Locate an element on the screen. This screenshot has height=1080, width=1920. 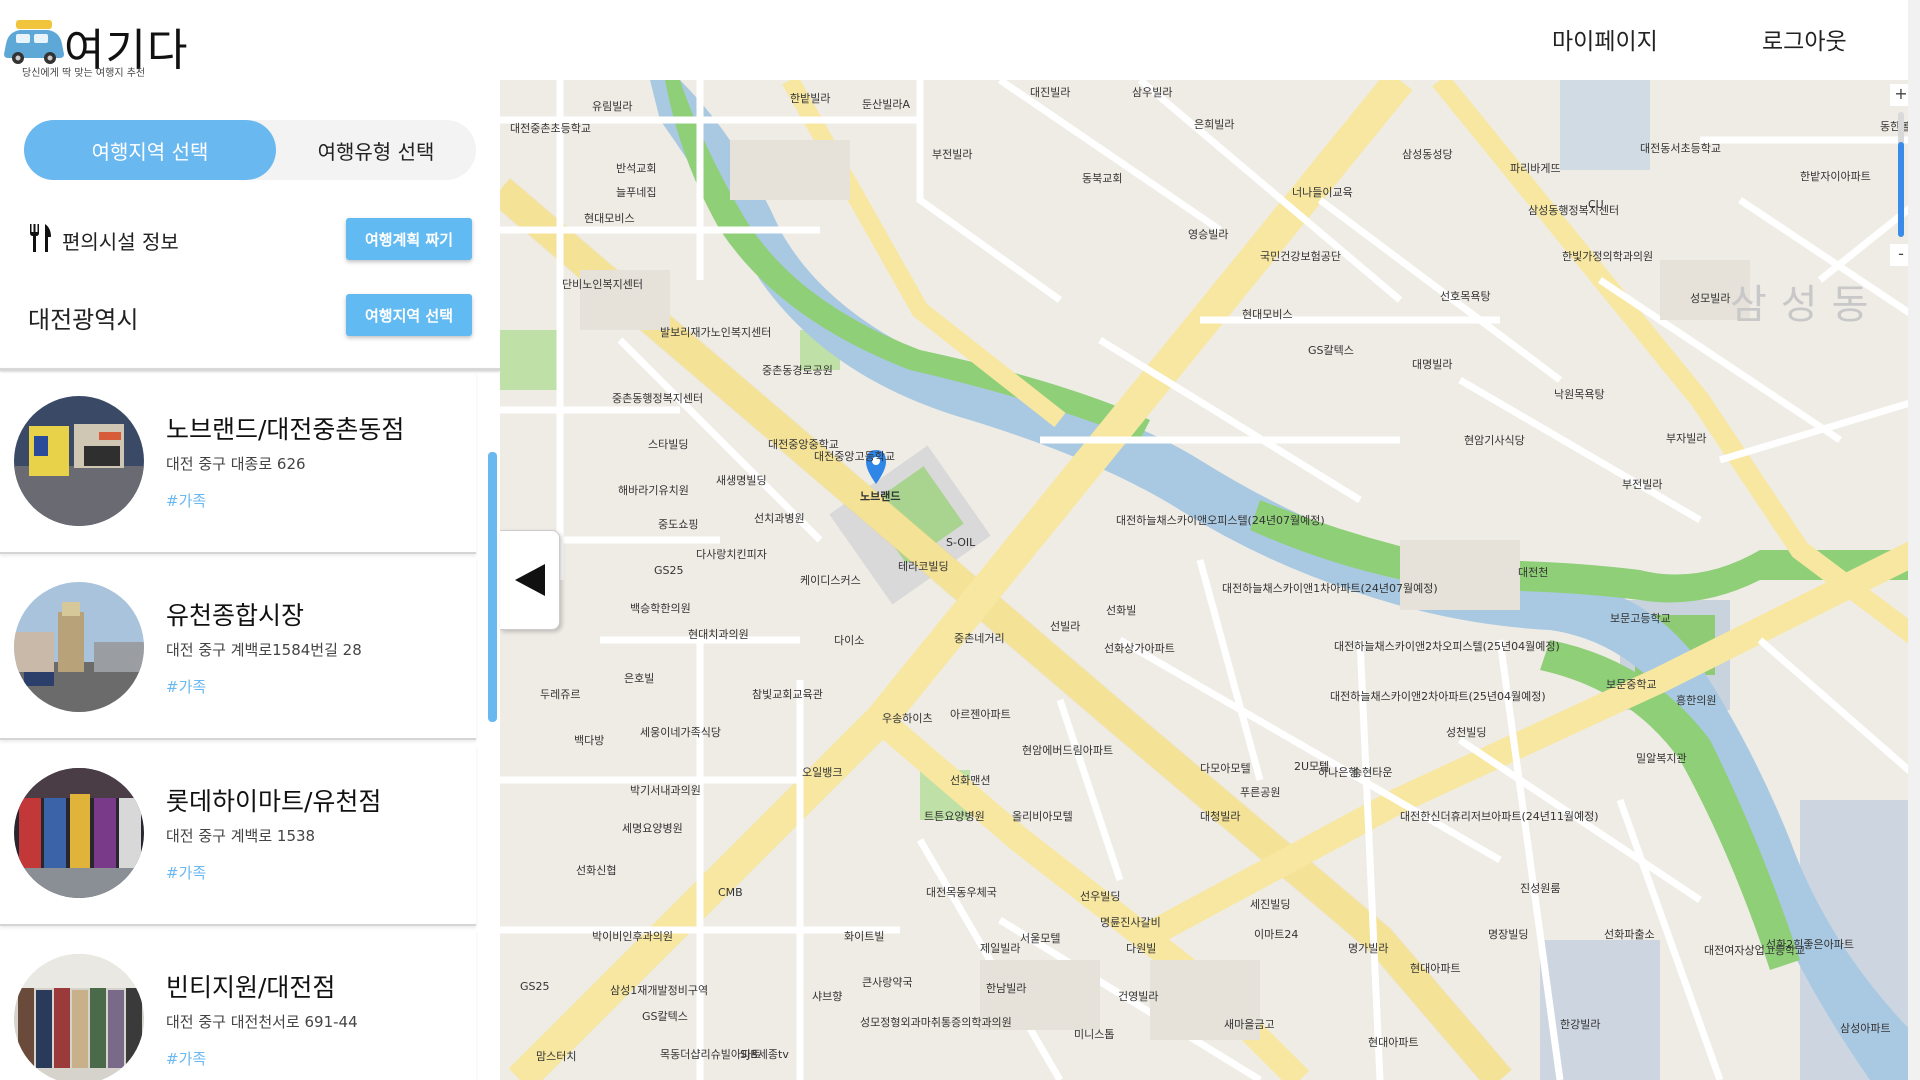
place-name: 롯데하이마트/유천점 is located at coordinates (274, 801).